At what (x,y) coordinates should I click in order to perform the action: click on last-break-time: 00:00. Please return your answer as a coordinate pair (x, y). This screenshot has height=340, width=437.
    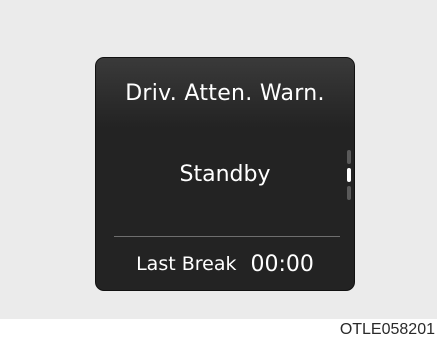
    Looking at the image, I should click on (282, 264).